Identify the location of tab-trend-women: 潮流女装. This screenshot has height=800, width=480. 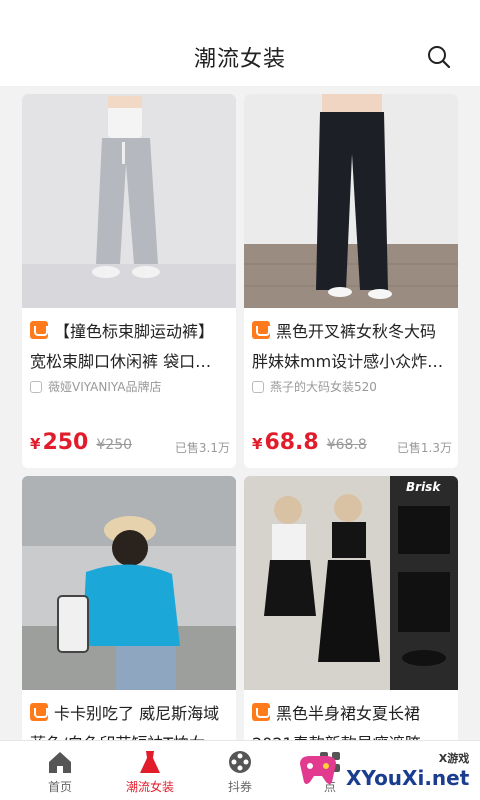
(150, 770).